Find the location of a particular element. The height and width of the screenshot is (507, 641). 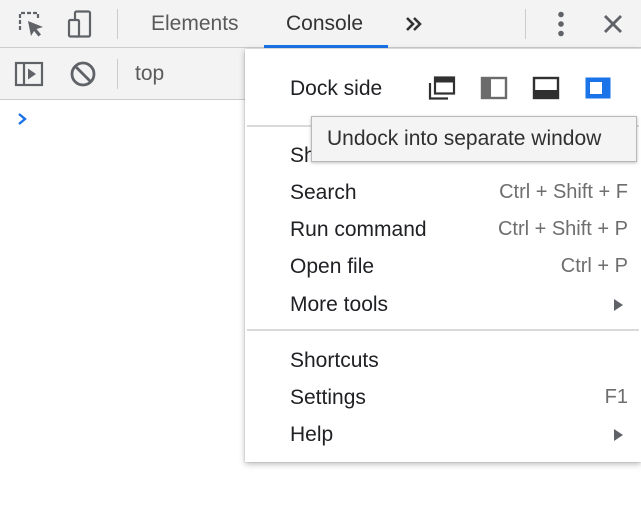

menu-item-help: Help is located at coordinates (443, 434).